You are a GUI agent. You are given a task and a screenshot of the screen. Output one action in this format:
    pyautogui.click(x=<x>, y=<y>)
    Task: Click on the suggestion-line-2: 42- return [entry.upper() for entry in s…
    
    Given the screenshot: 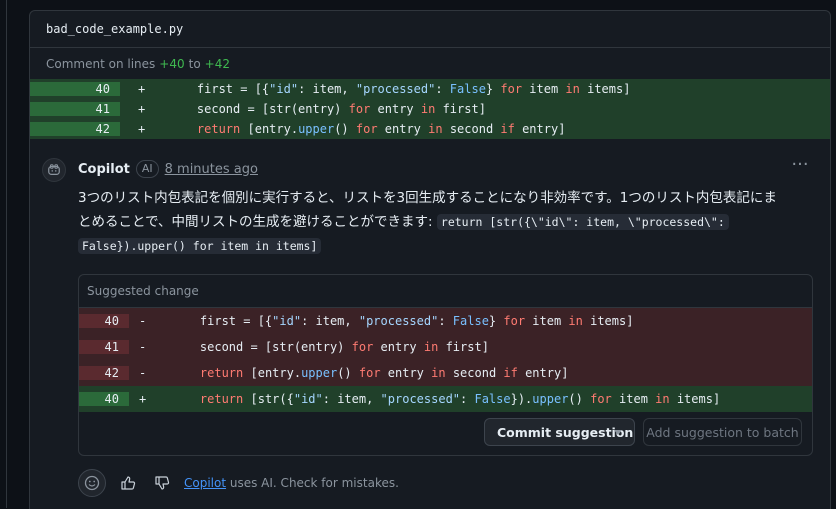 What is the action you would take?
    pyautogui.click(x=445, y=373)
    